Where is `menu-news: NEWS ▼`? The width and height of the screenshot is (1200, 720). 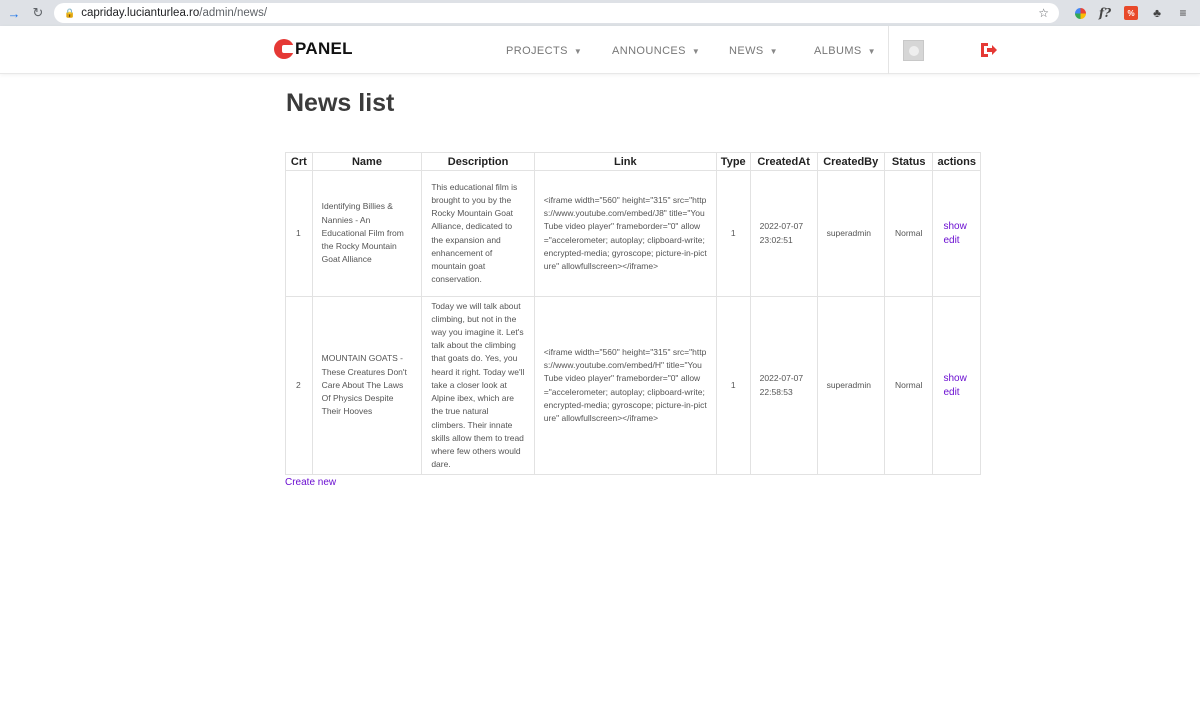
menu-news: NEWS ▼ is located at coordinates (753, 51).